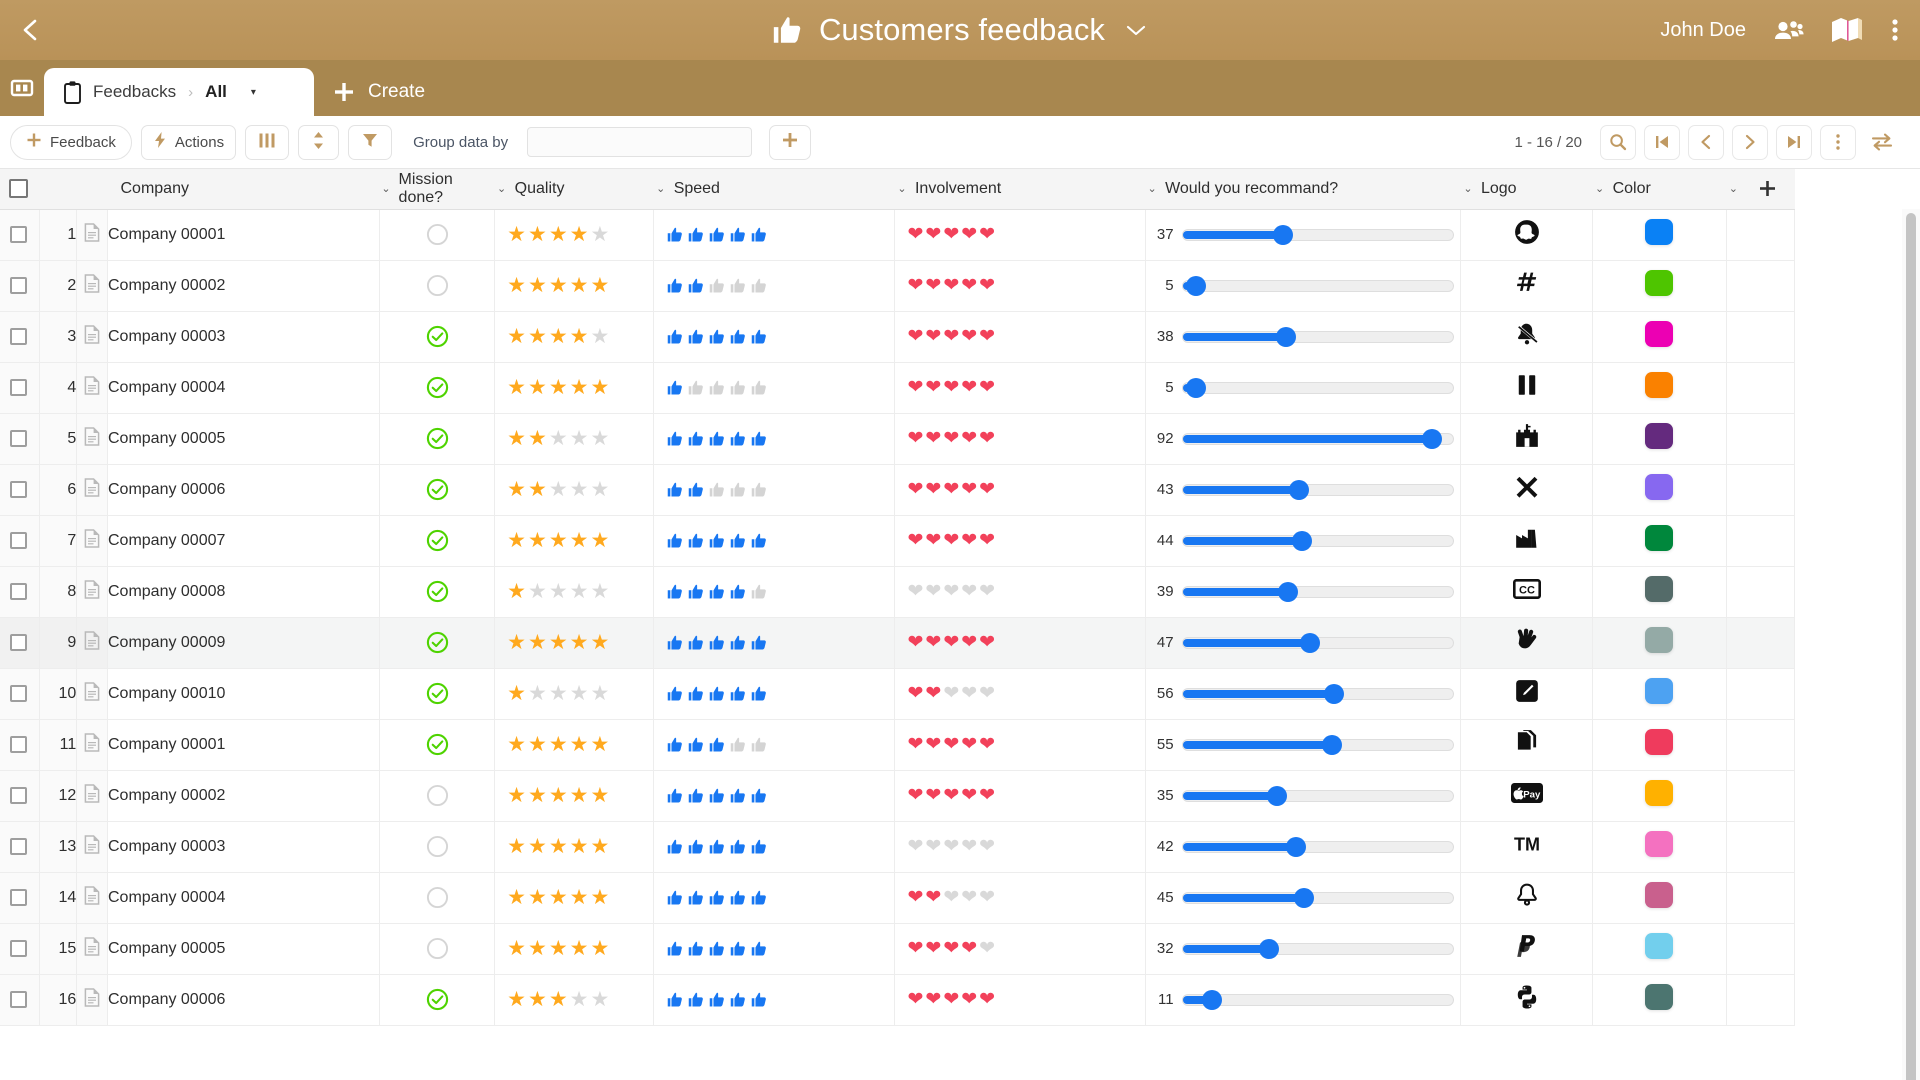 The image size is (1920, 1080). What do you see at coordinates (1526, 589) in the screenshot?
I see `closed-captions-icon: CC` at bounding box center [1526, 589].